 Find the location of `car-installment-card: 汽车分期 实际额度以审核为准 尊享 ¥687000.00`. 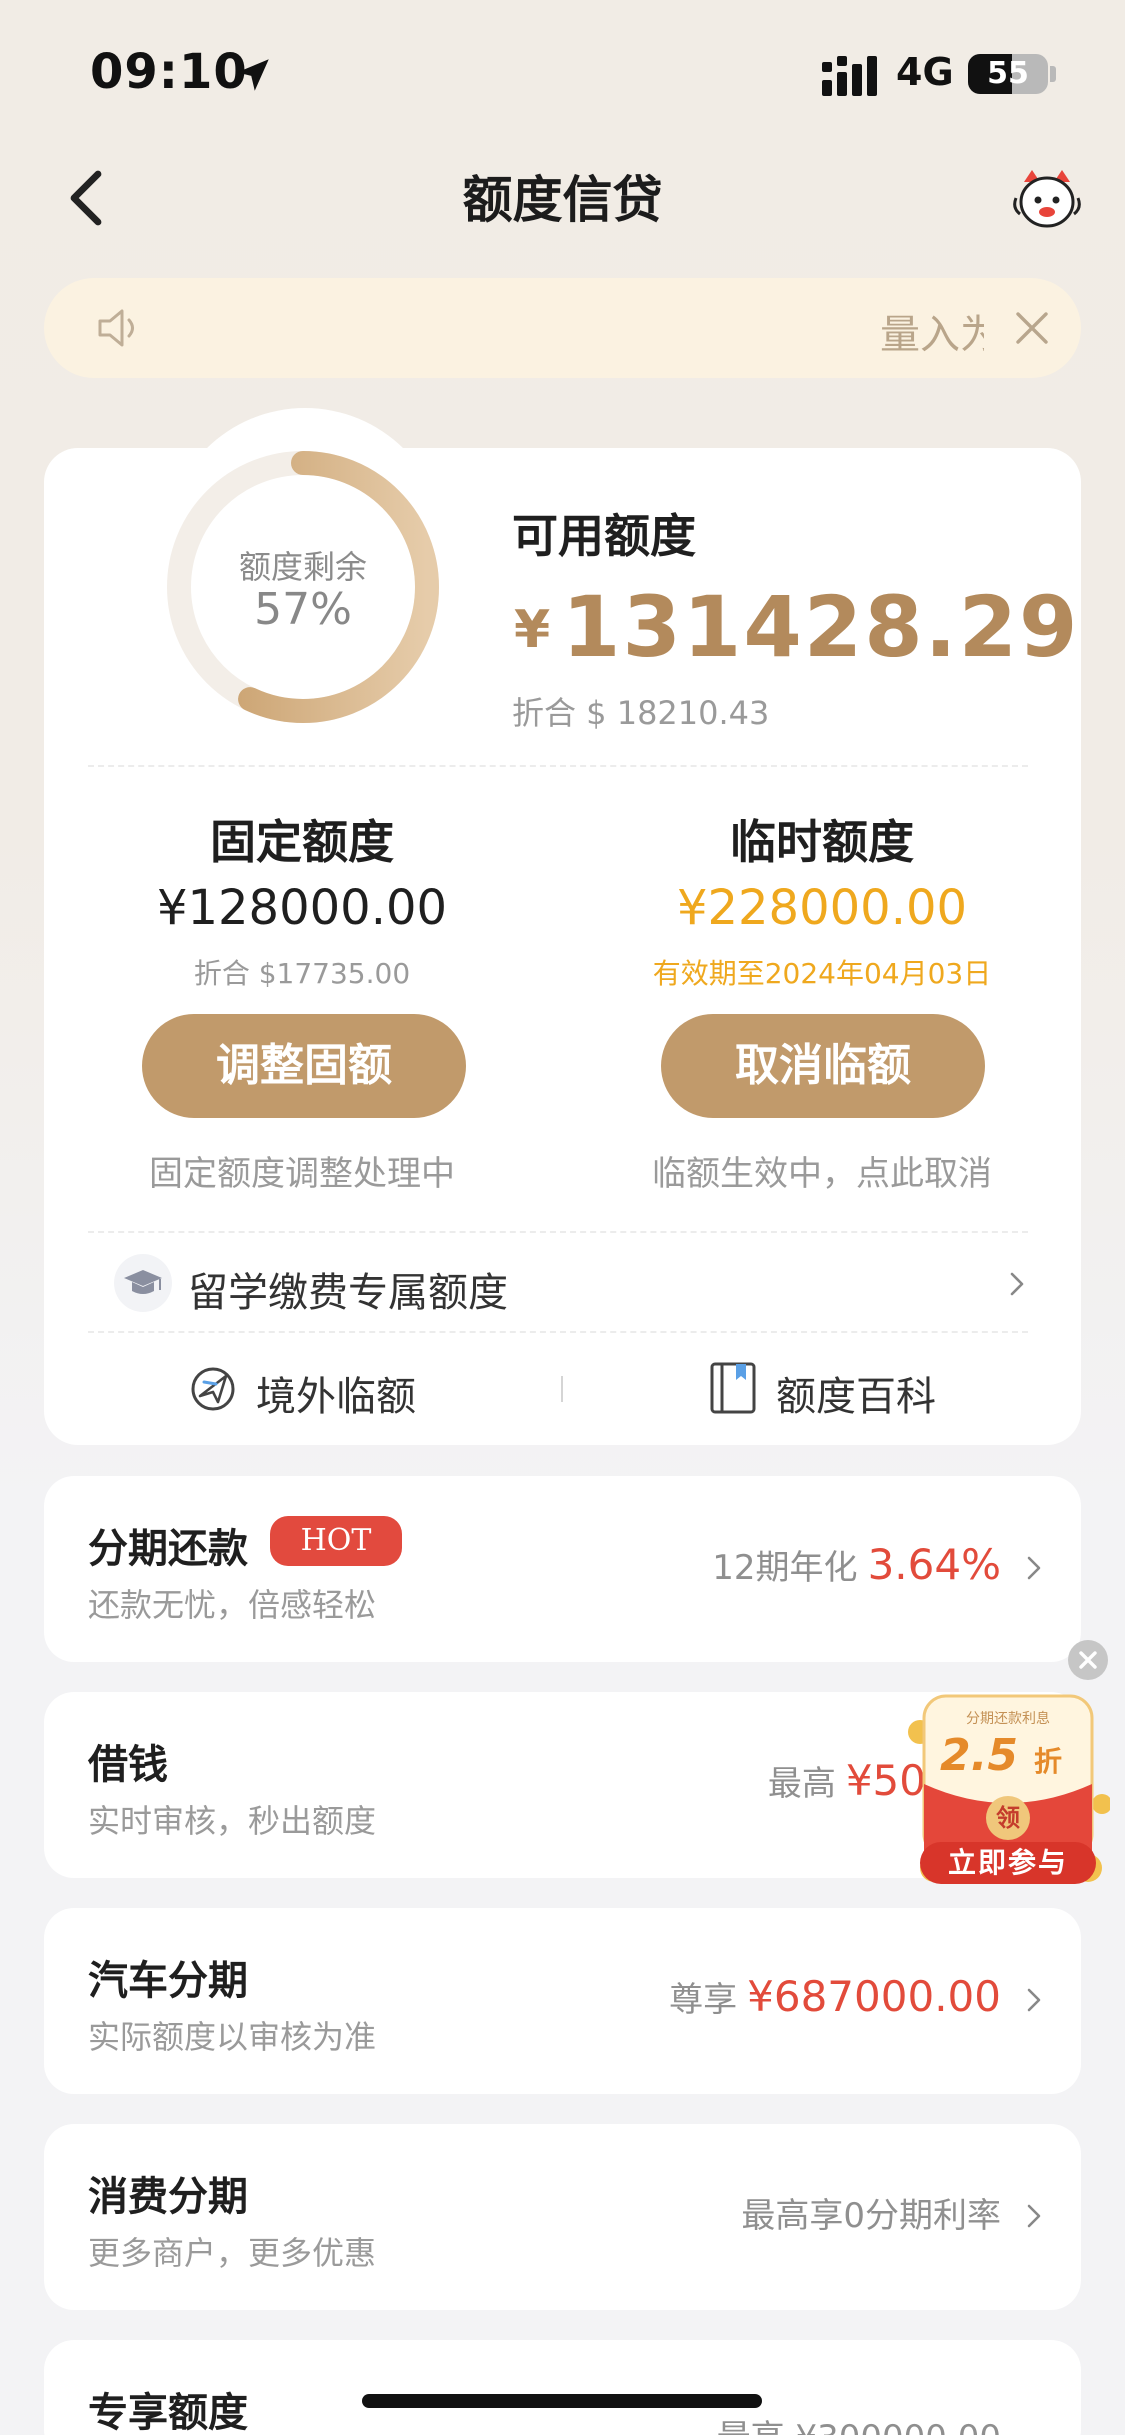

car-installment-card: 汽车分期 实际额度以审核为准 尊享 ¥687000.00 is located at coordinates (562, 2001).